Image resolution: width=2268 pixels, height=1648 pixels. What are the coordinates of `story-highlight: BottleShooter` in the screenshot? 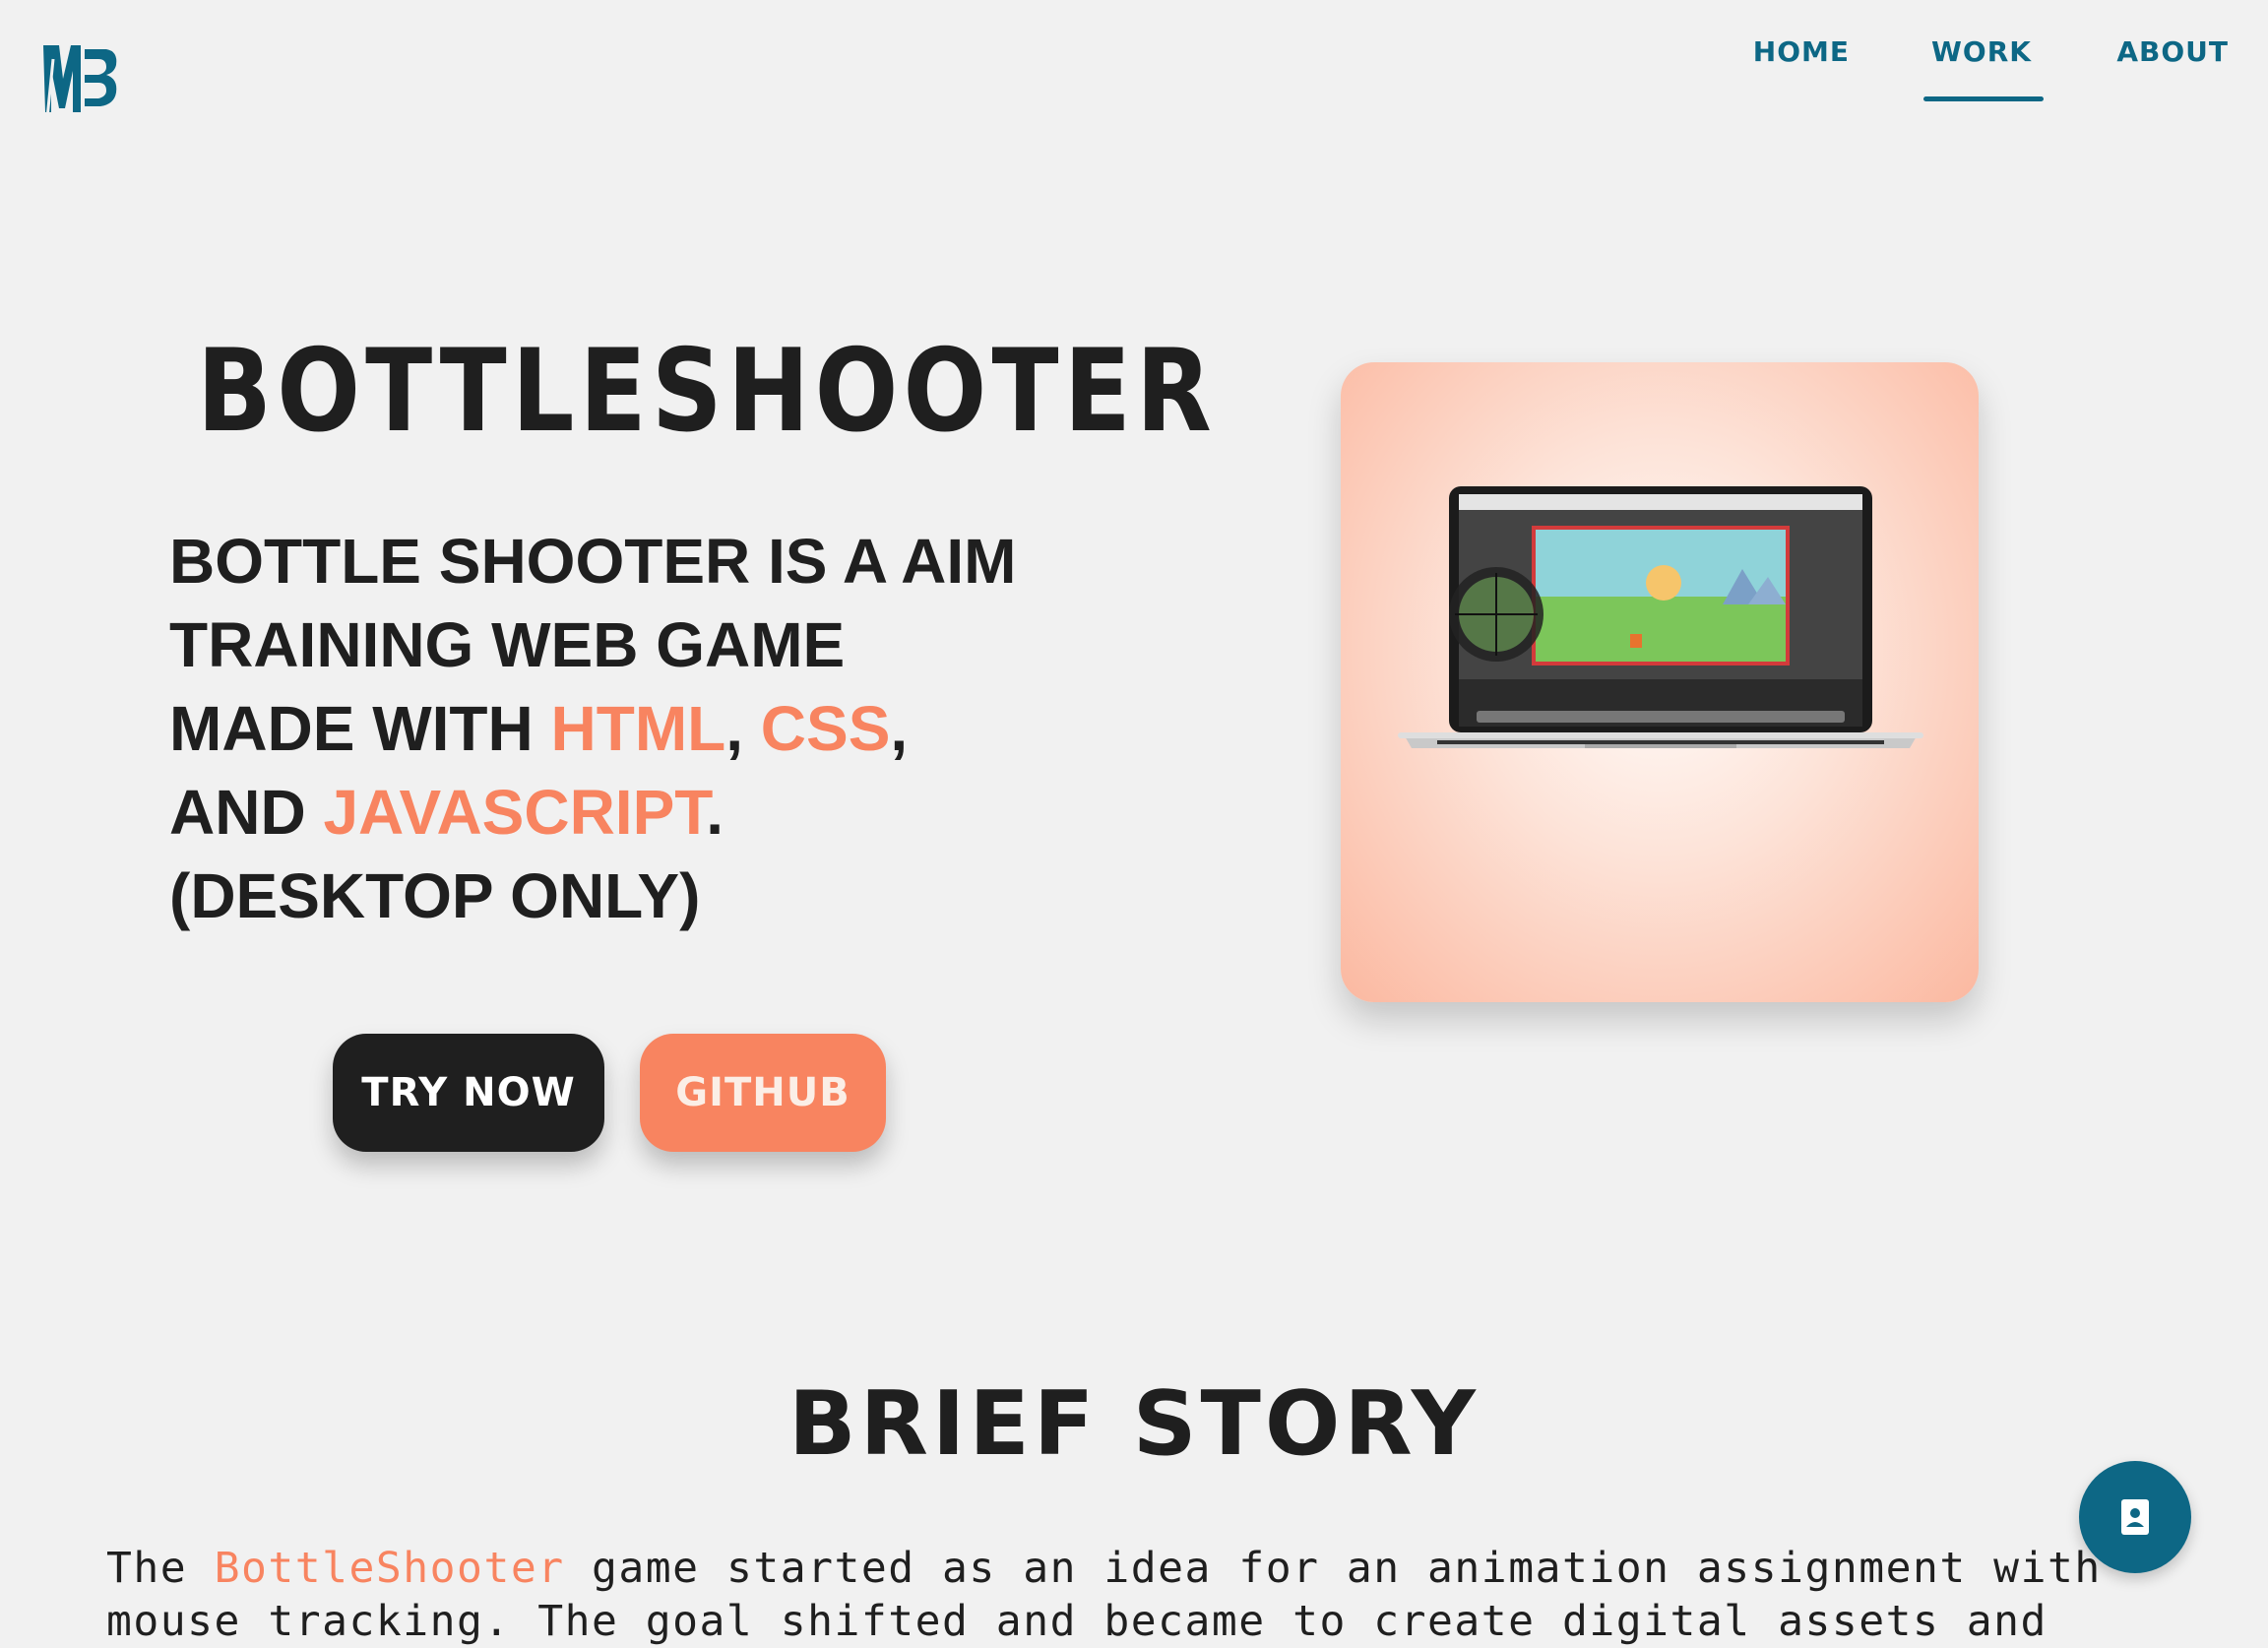 It's located at (389, 1568).